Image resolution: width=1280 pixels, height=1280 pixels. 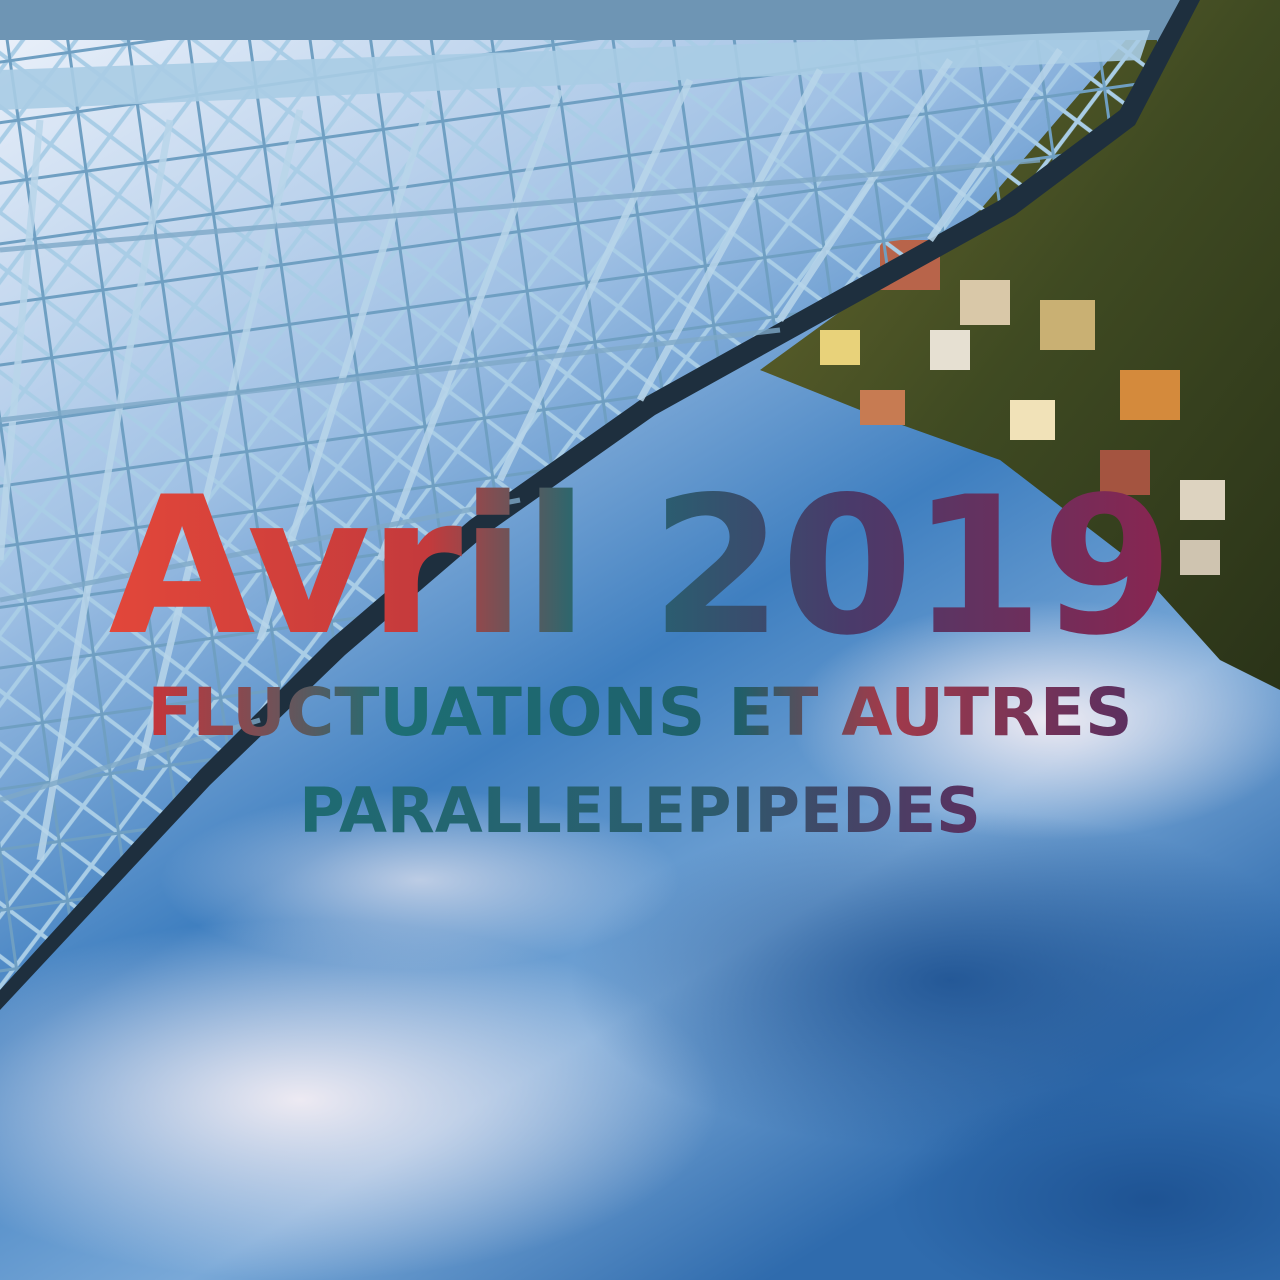 What do you see at coordinates (640, 712) in the screenshot?
I see `poster-subtitle-line1: FLUCTUATIONS ET AUTRES` at bounding box center [640, 712].